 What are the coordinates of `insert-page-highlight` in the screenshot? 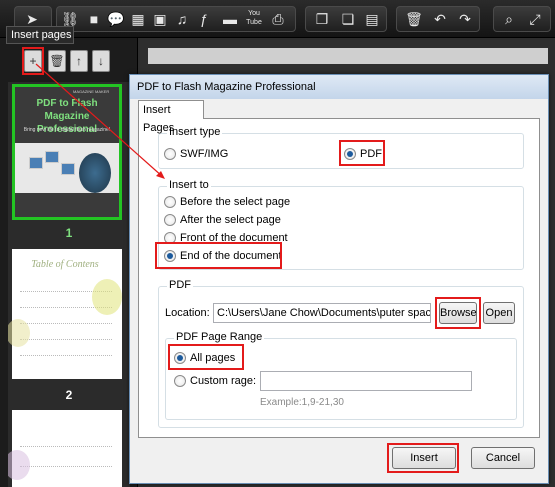 It's located at (33, 61).